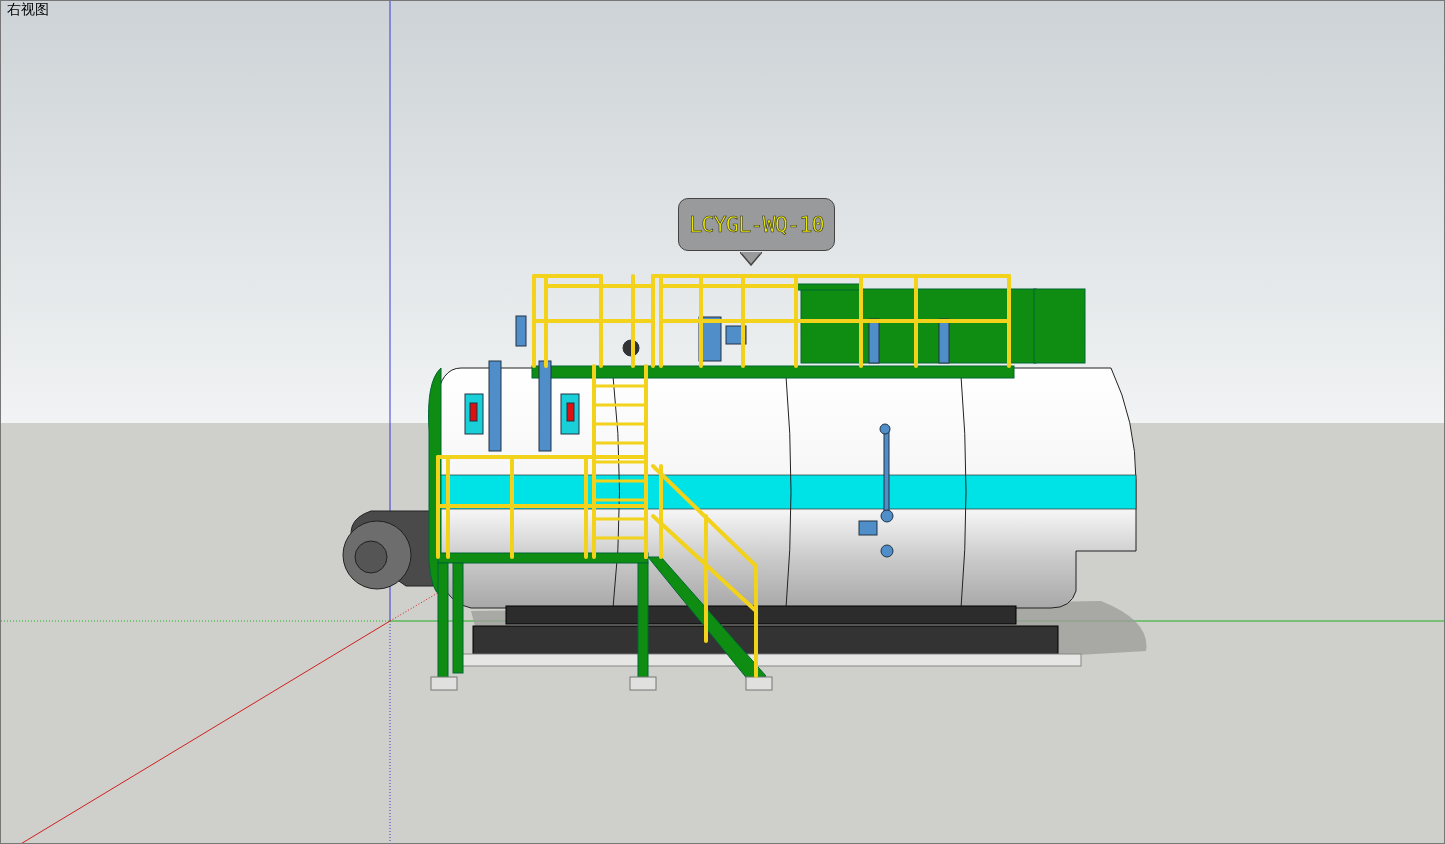 The width and height of the screenshot is (1445, 844). I want to click on callout-label: LCYGL-WQ-10, so click(756, 224).